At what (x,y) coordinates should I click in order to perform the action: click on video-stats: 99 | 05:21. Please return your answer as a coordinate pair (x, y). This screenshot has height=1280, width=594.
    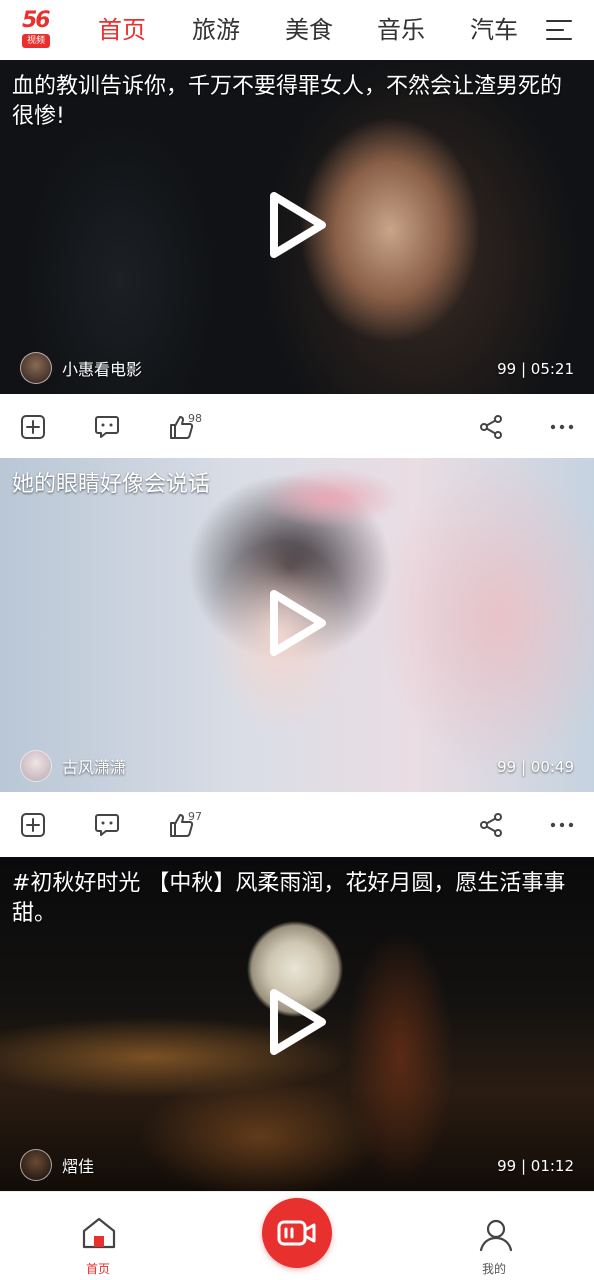
    Looking at the image, I should click on (535, 369).